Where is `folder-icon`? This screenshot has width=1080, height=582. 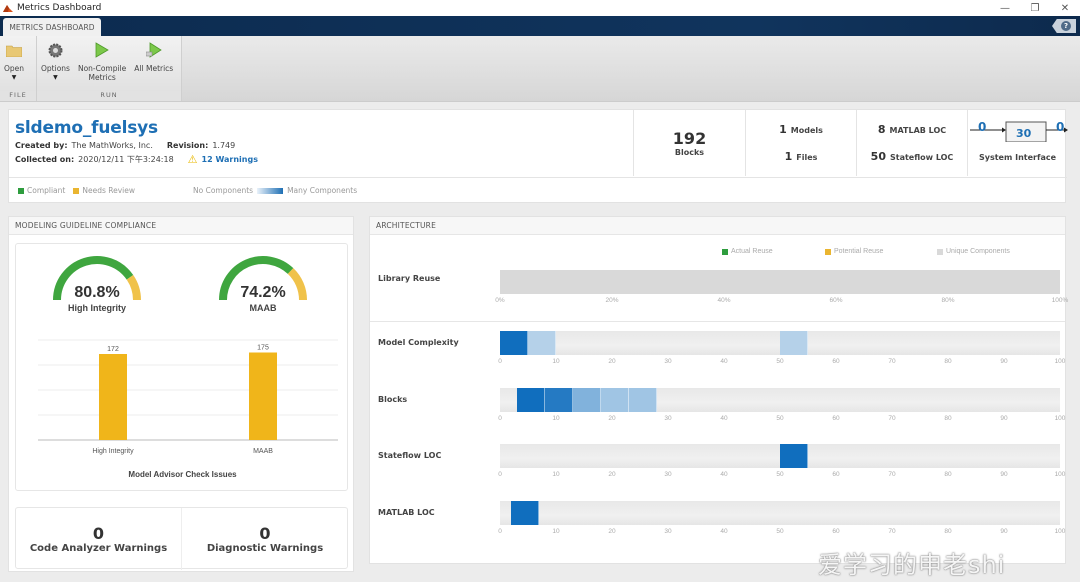 folder-icon is located at coordinates (14, 50).